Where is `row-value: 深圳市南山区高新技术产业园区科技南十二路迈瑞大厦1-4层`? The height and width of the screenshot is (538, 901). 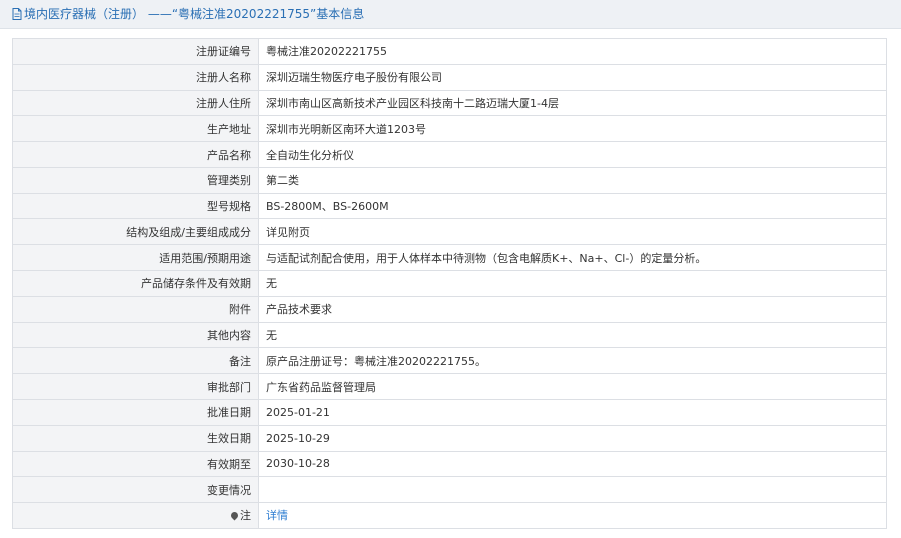
row-value: 深圳市南山区高新技术产业园区科技南十二路迈瑞大厦1-4层 is located at coordinates (572, 103).